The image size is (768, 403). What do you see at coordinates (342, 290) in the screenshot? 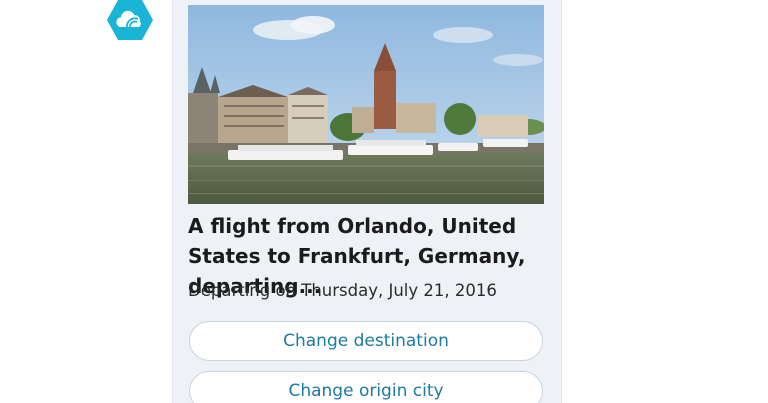
I see `departure-date: Departing on Thursday, July 21, 2016` at bounding box center [342, 290].